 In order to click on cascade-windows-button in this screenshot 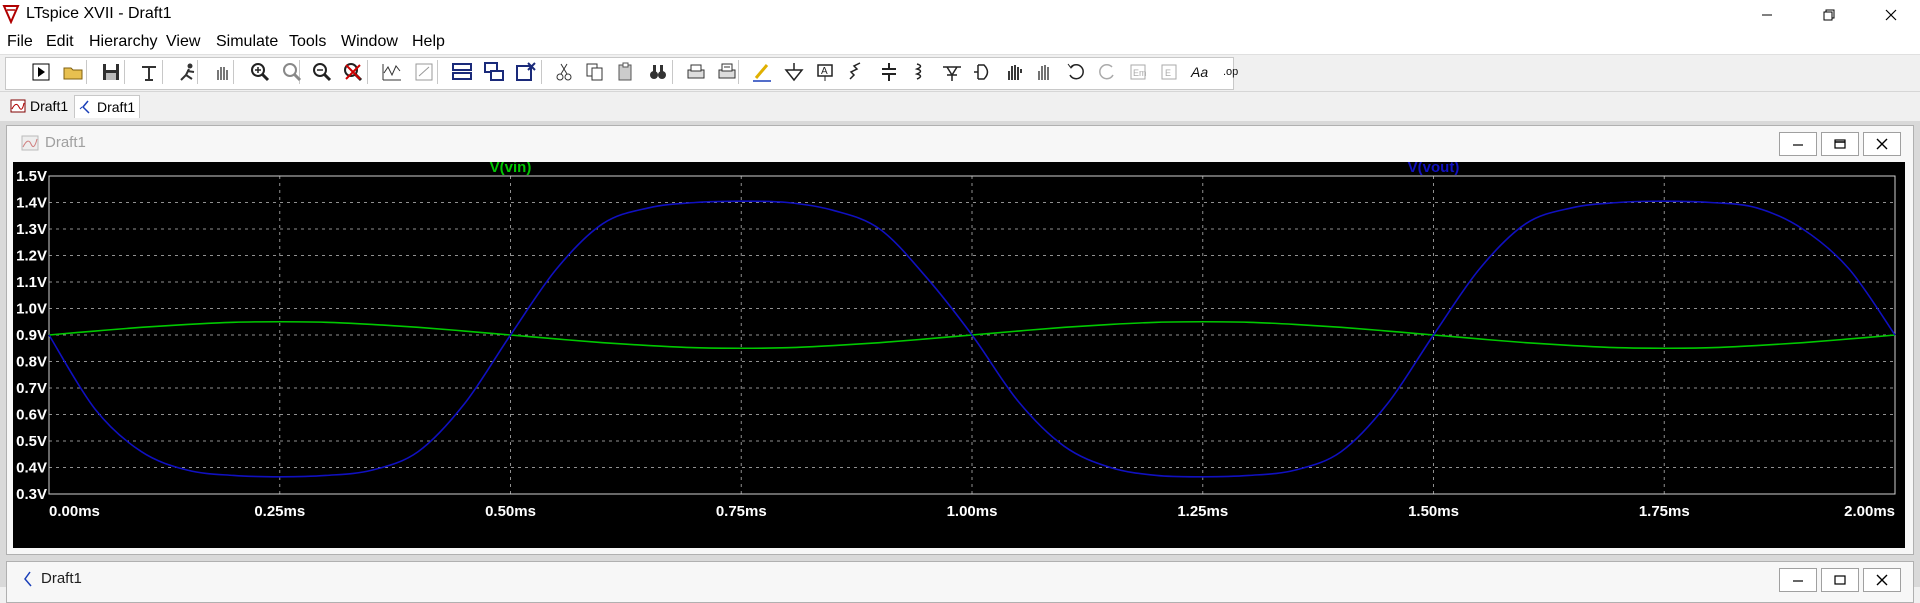, I will do `click(494, 72)`.